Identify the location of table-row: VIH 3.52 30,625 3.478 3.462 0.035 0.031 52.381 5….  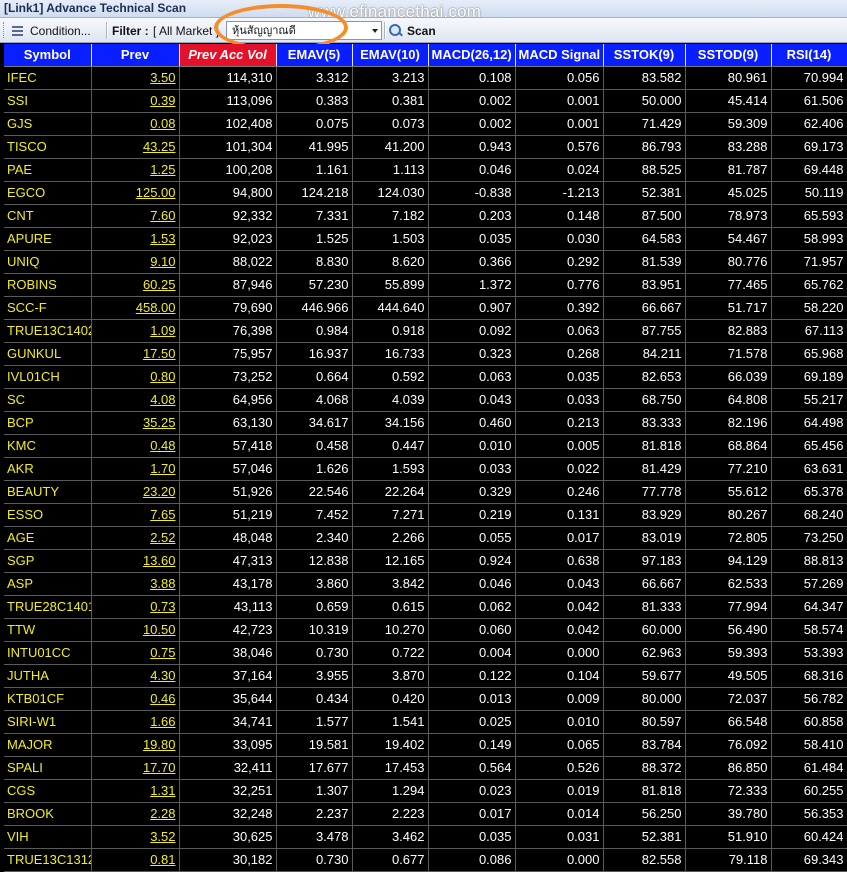
(425, 837).